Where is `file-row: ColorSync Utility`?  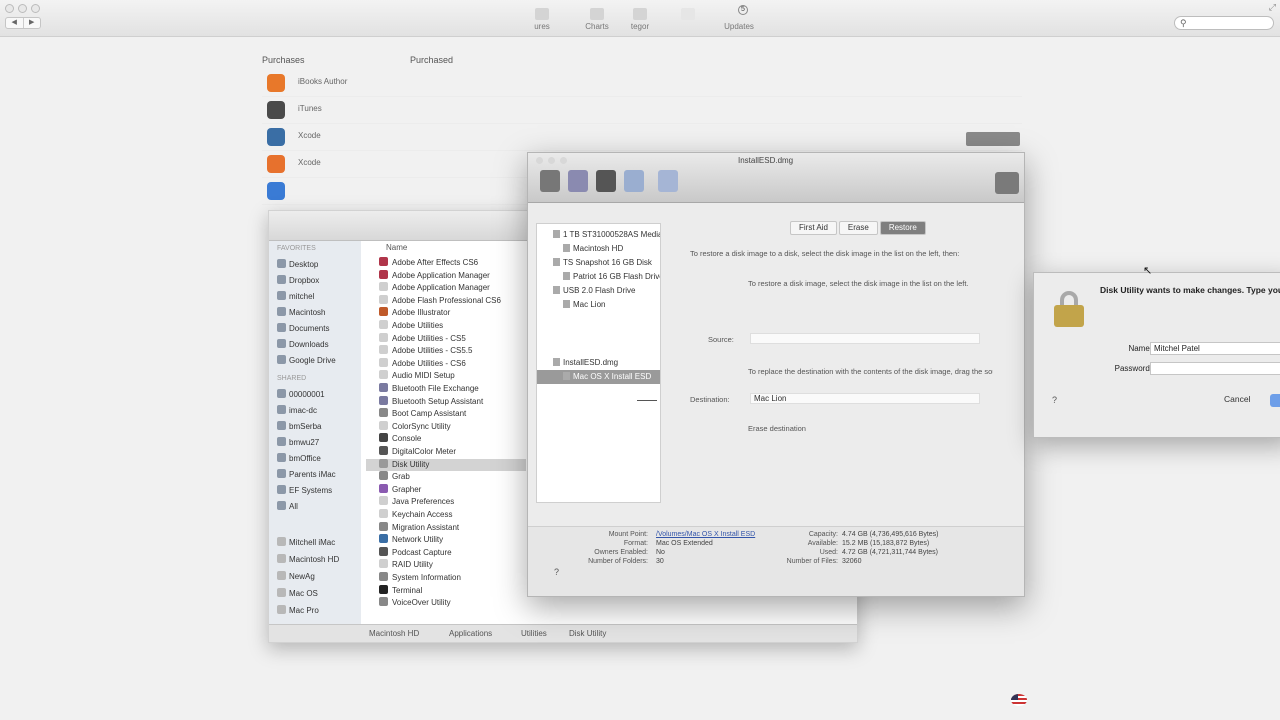 file-row: ColorSync Utility is located at coordinates (446, 427).